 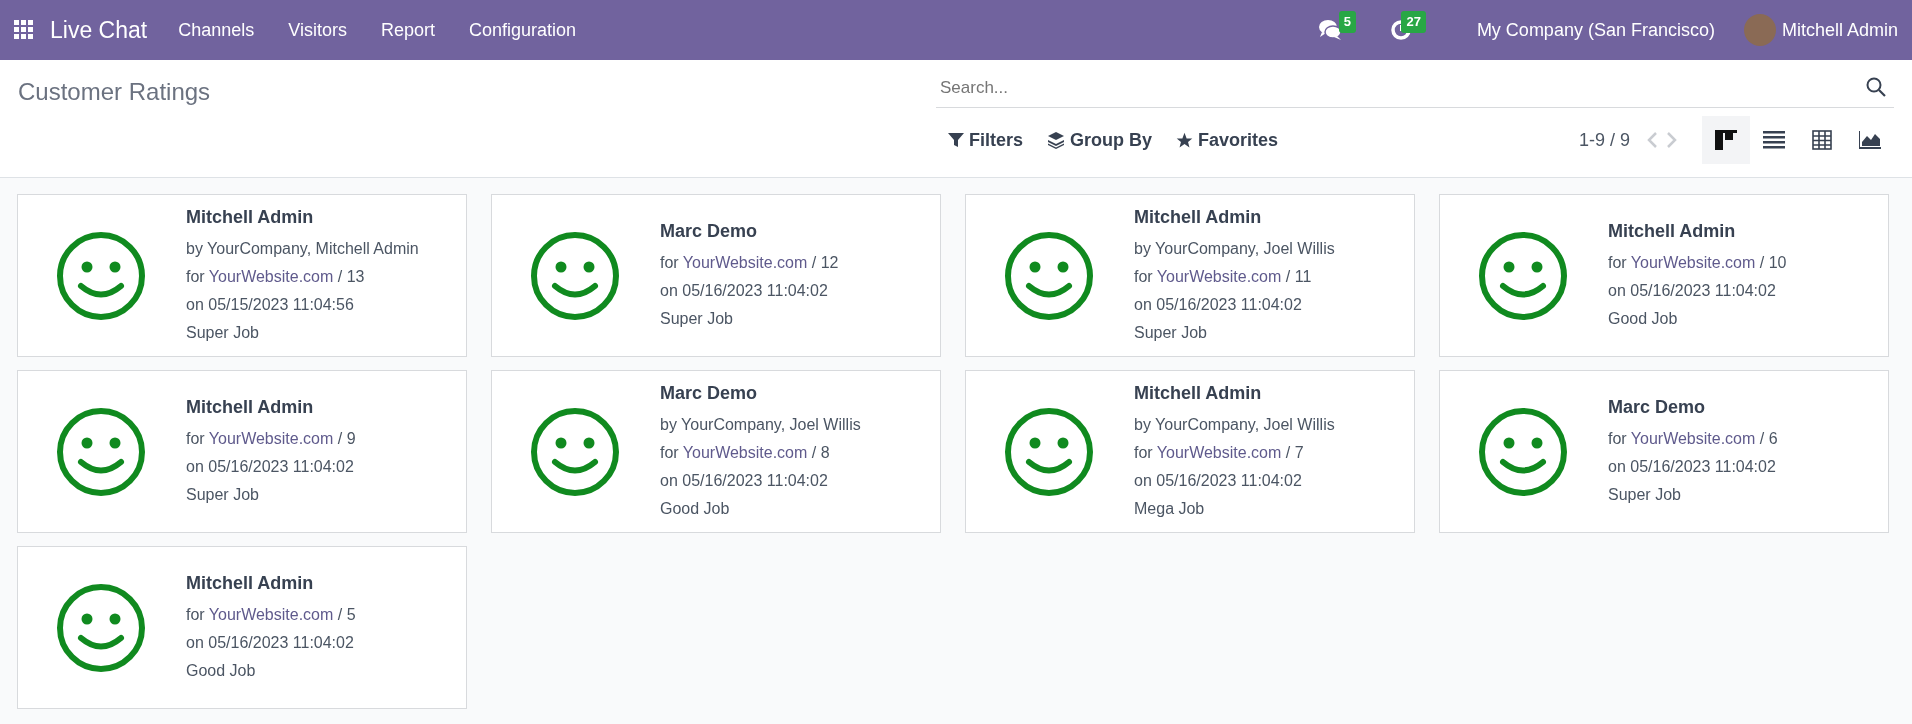 I want to click on count-badge: 27, so click(x=1413, y=22).